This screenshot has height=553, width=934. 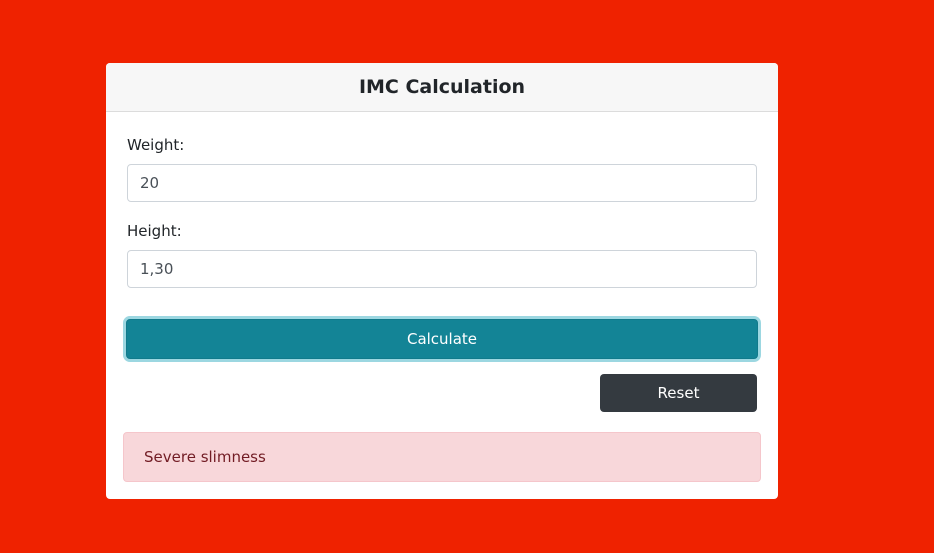 What do you see at coordinates (205, 457) in the screenshot?
I see `result-message: Severe slimness` at bounding box center [205, 457].